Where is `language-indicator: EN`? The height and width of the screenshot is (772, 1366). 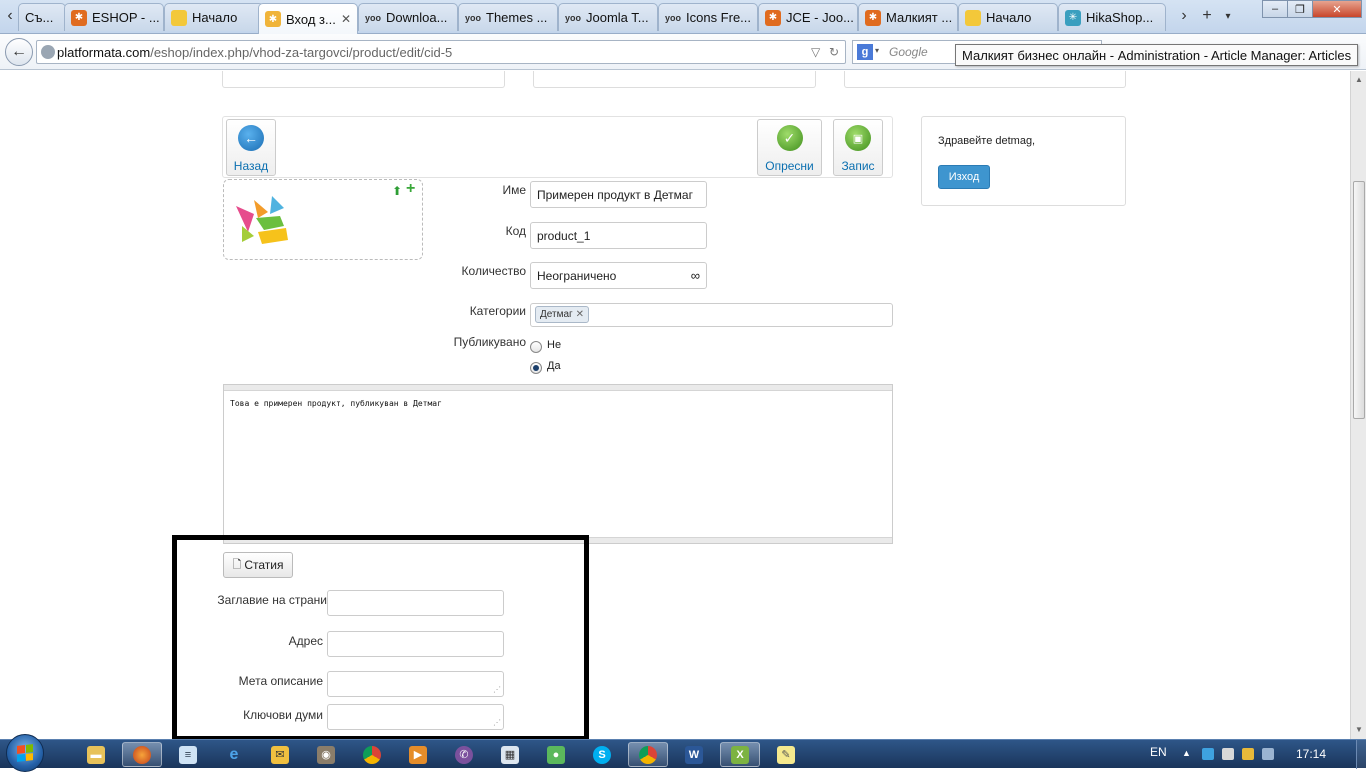
language-indicator: EN is located at coordinates (1158, 752).